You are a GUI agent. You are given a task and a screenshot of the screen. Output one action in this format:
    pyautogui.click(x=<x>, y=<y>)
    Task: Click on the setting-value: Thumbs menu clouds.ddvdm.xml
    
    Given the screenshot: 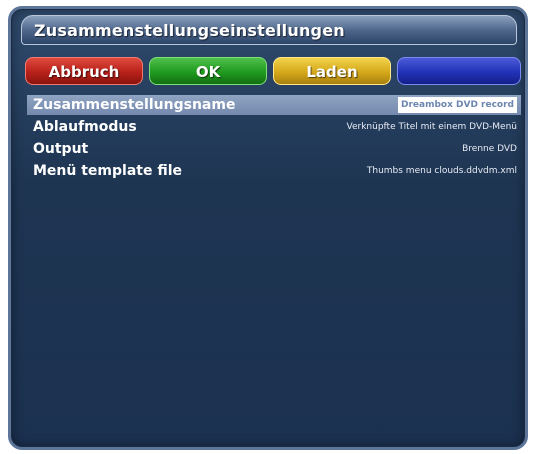 What is the action you would take?
    pyautogui.click(x=441, y=171)
    